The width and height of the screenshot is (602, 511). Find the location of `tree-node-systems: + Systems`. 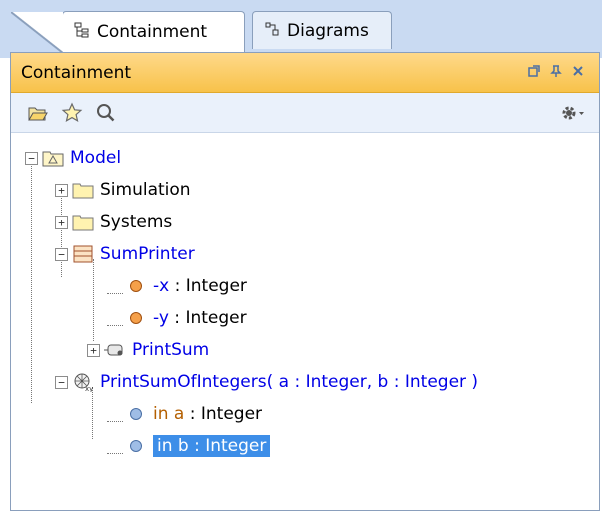

tree-node-systems: + Systems is located at coordinates (113, 222).